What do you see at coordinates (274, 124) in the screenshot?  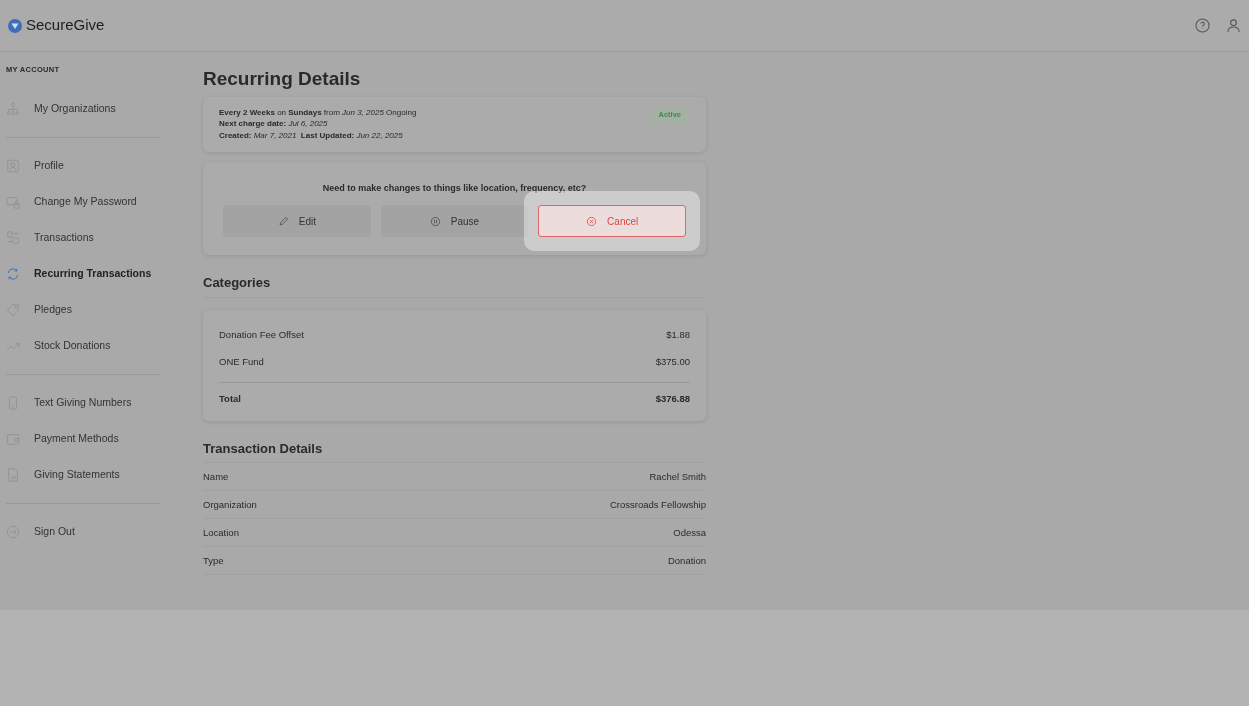 I see `summary-line: Next charge date: Jul 6, 2025` at bounding box center [274, 124].